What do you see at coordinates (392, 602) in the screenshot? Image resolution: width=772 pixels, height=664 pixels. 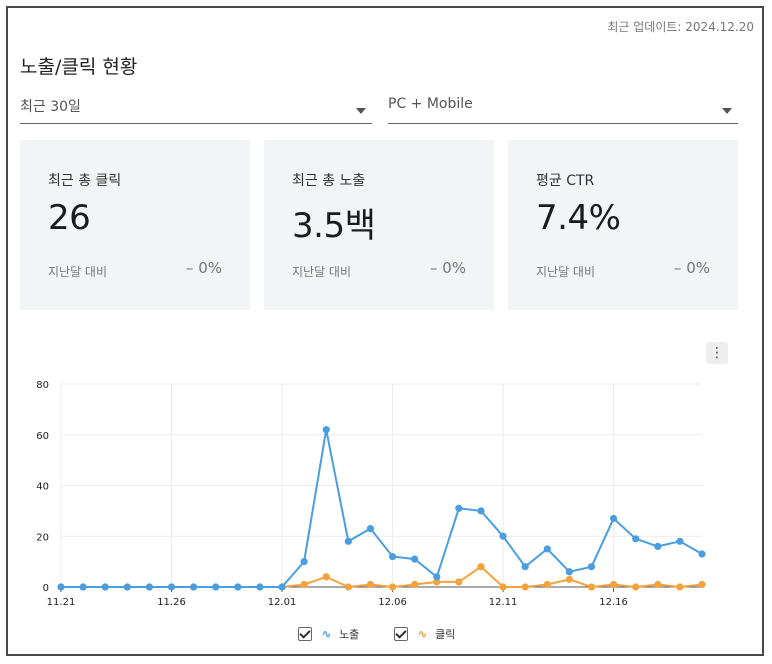 I see `x-tick-label: 12.06` at bounding box center [392, 602].